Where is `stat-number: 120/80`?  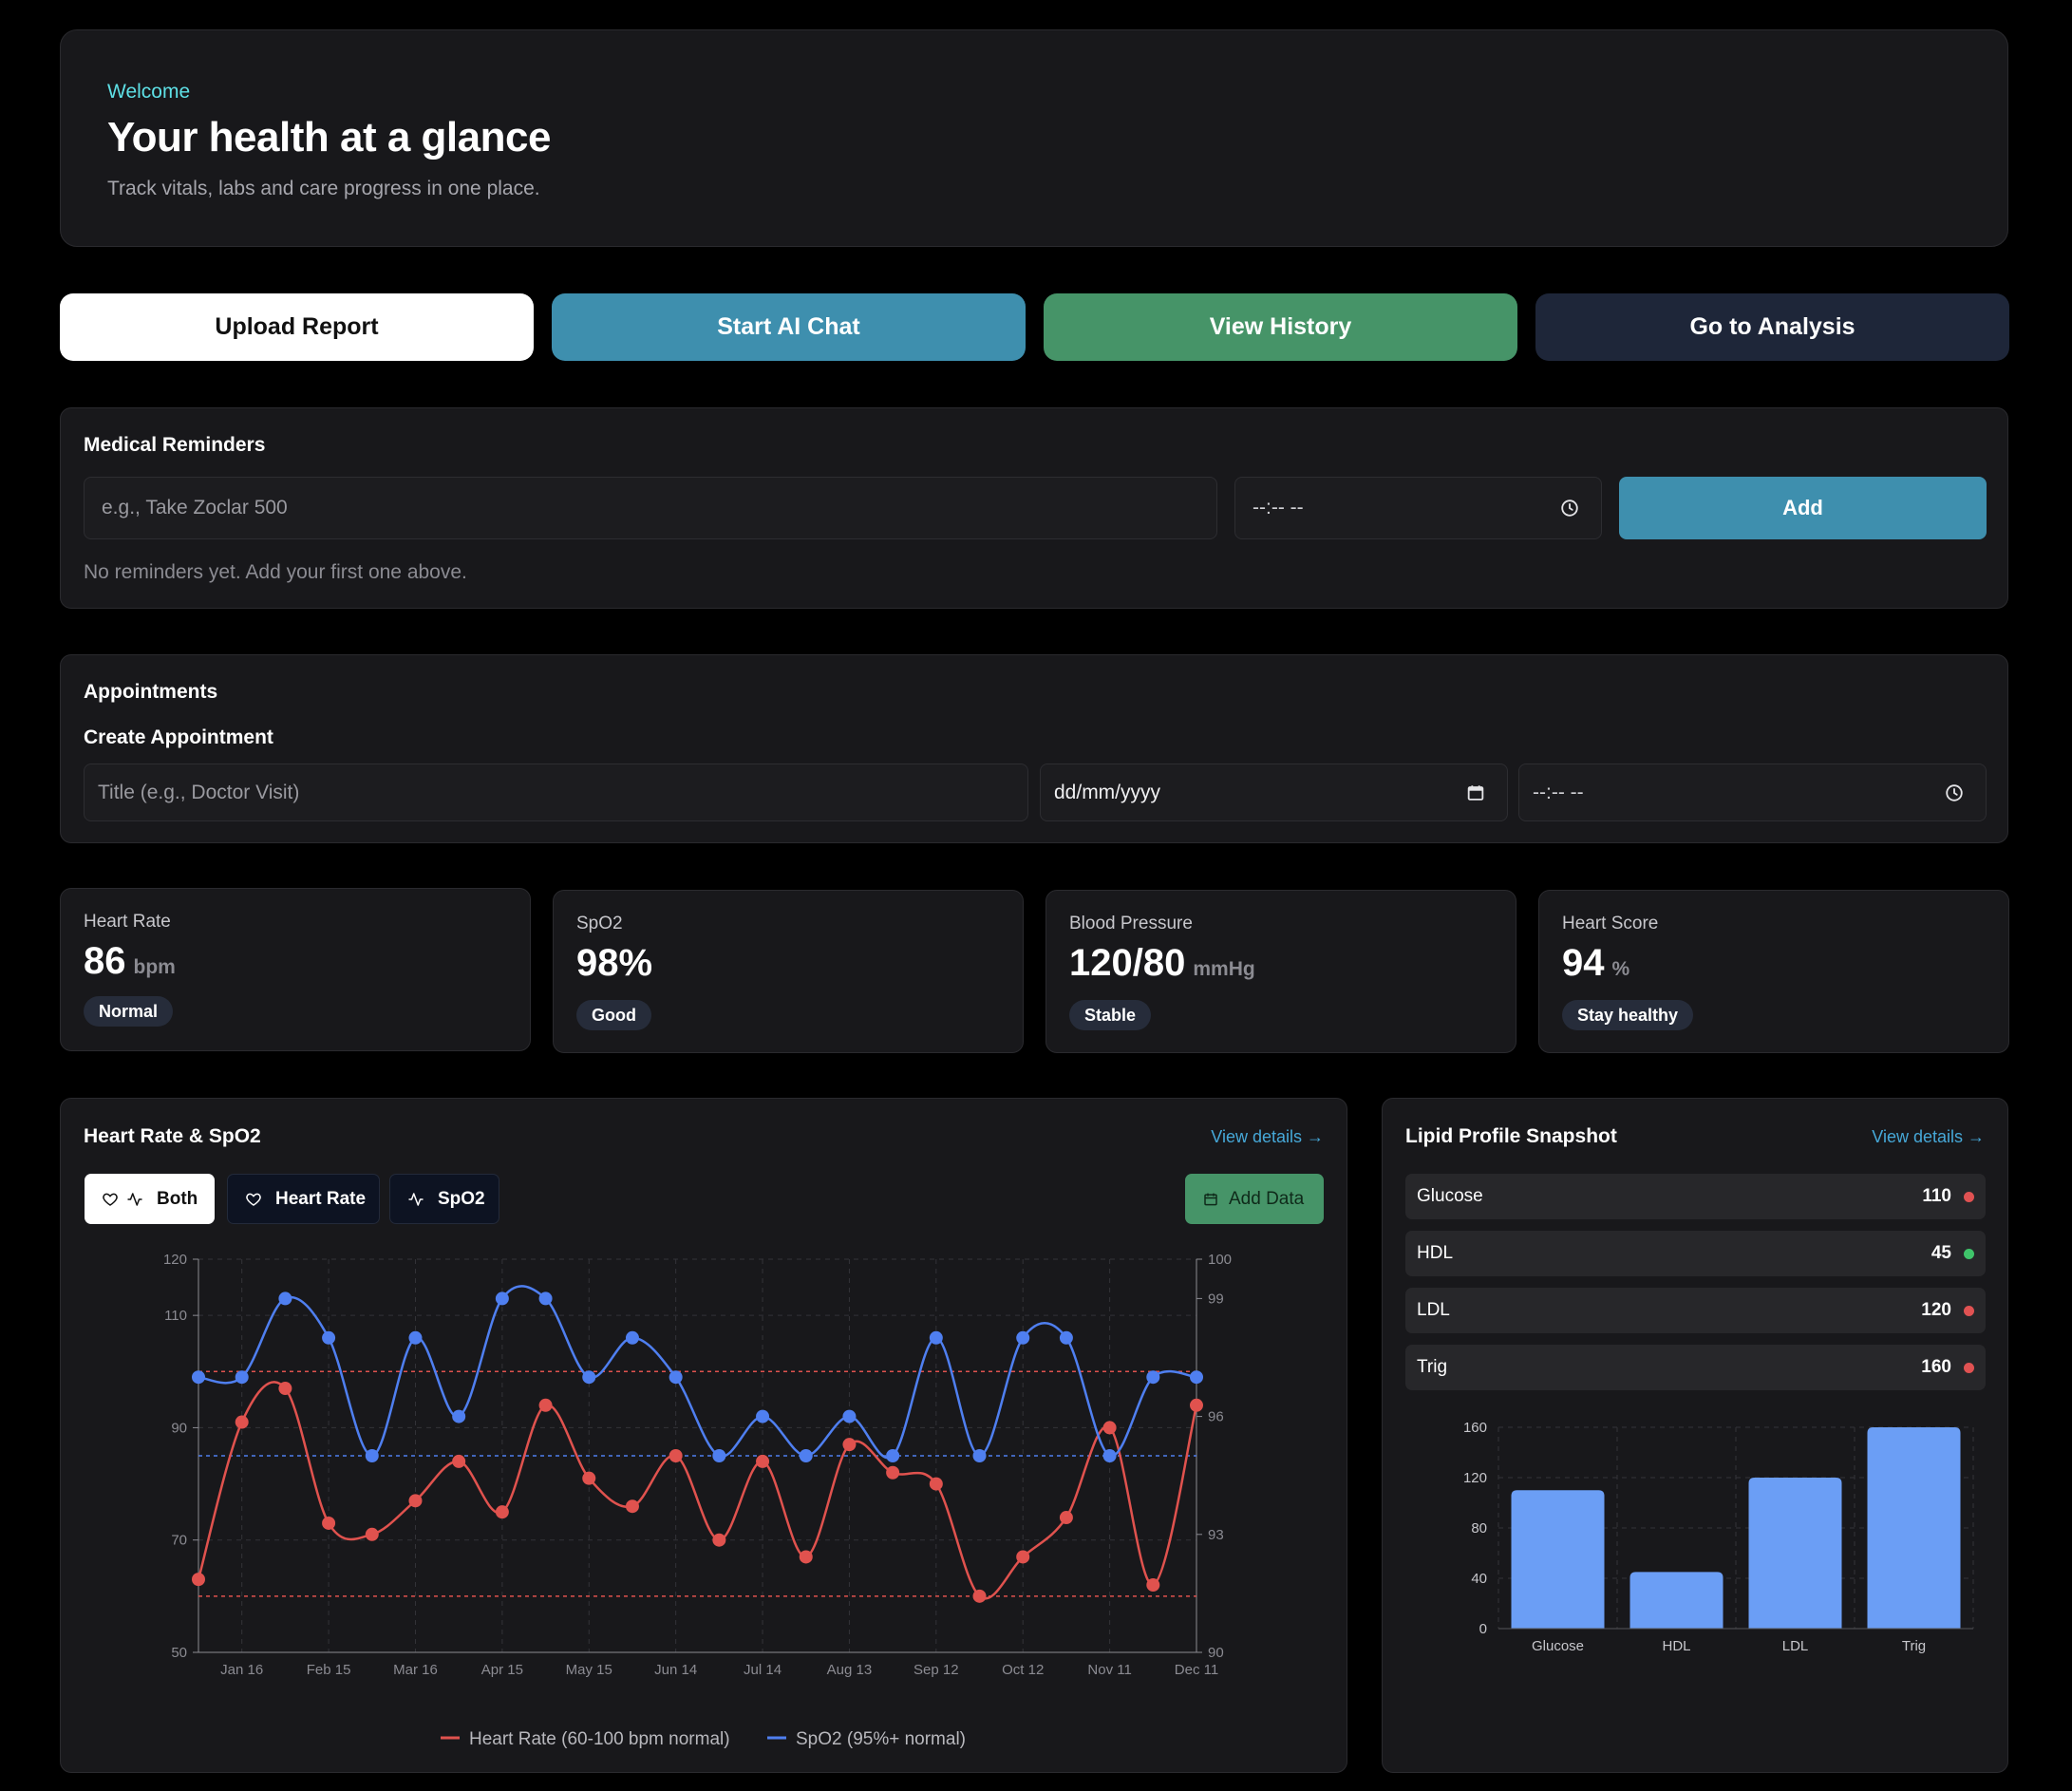
stat-number: 120/80 is located at coordinates (1127, 963).